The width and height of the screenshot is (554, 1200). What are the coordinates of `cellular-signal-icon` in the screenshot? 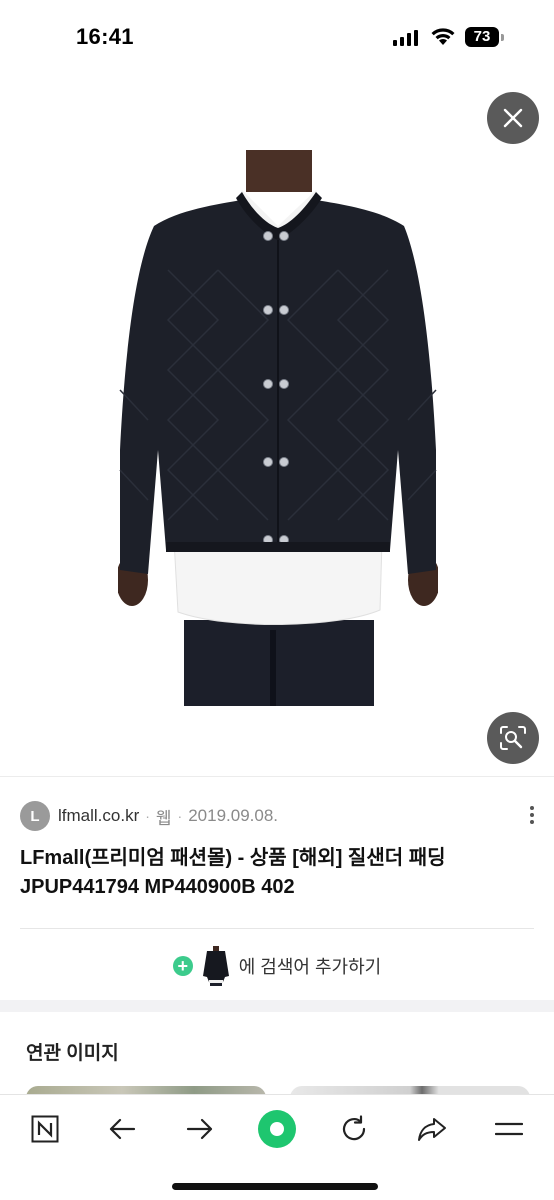 It's located at (405, 38).